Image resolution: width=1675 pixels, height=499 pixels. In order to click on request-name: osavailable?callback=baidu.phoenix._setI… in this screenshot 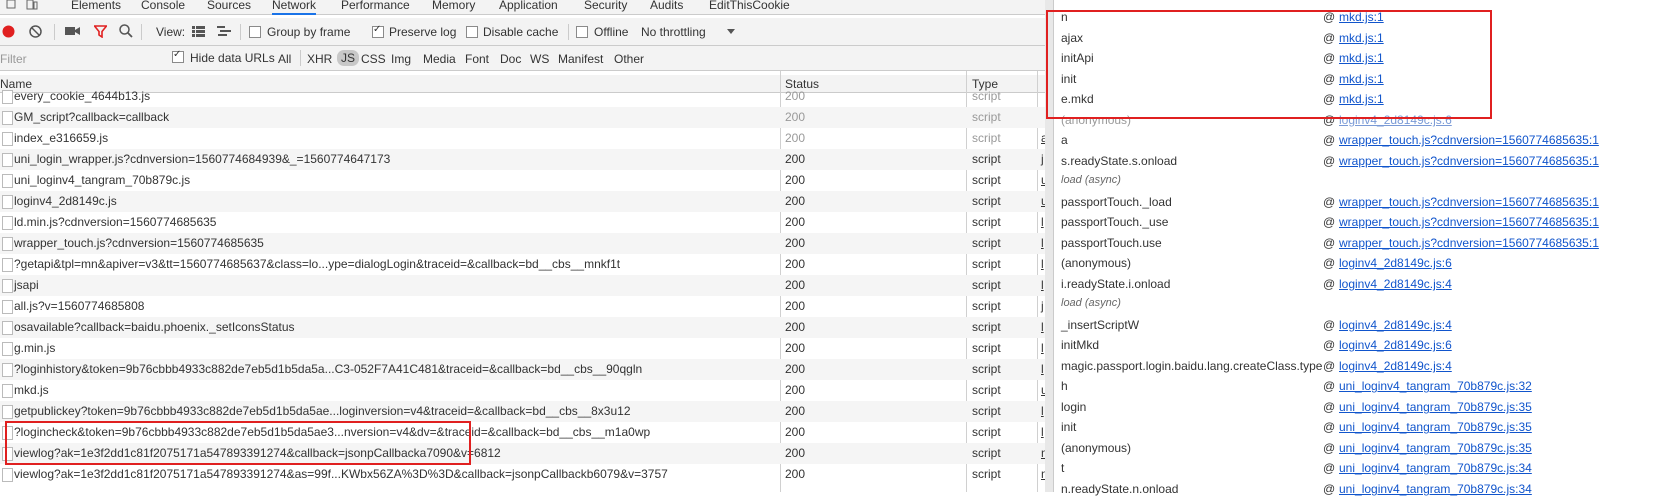, I will do `click(154, 327)`.